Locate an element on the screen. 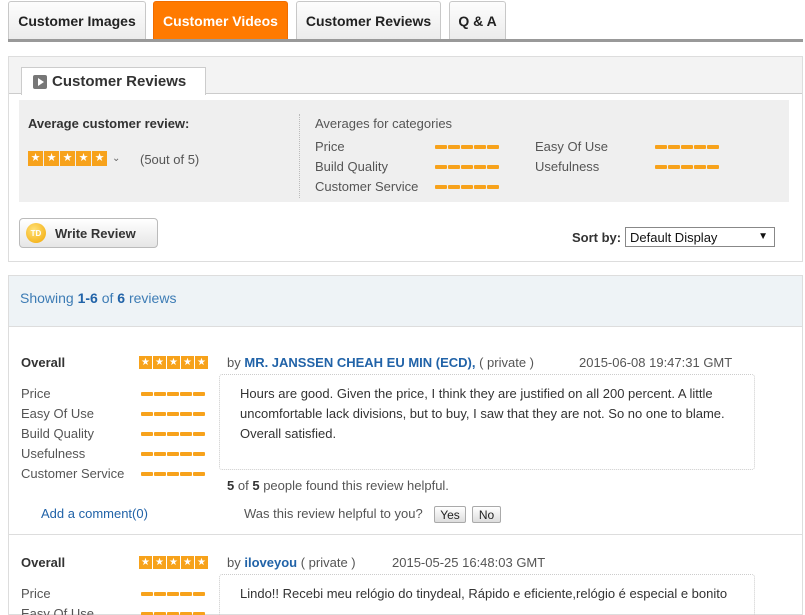 The image size is (805, 615). review-bar-usefulness is located at coordinates (173, 454).